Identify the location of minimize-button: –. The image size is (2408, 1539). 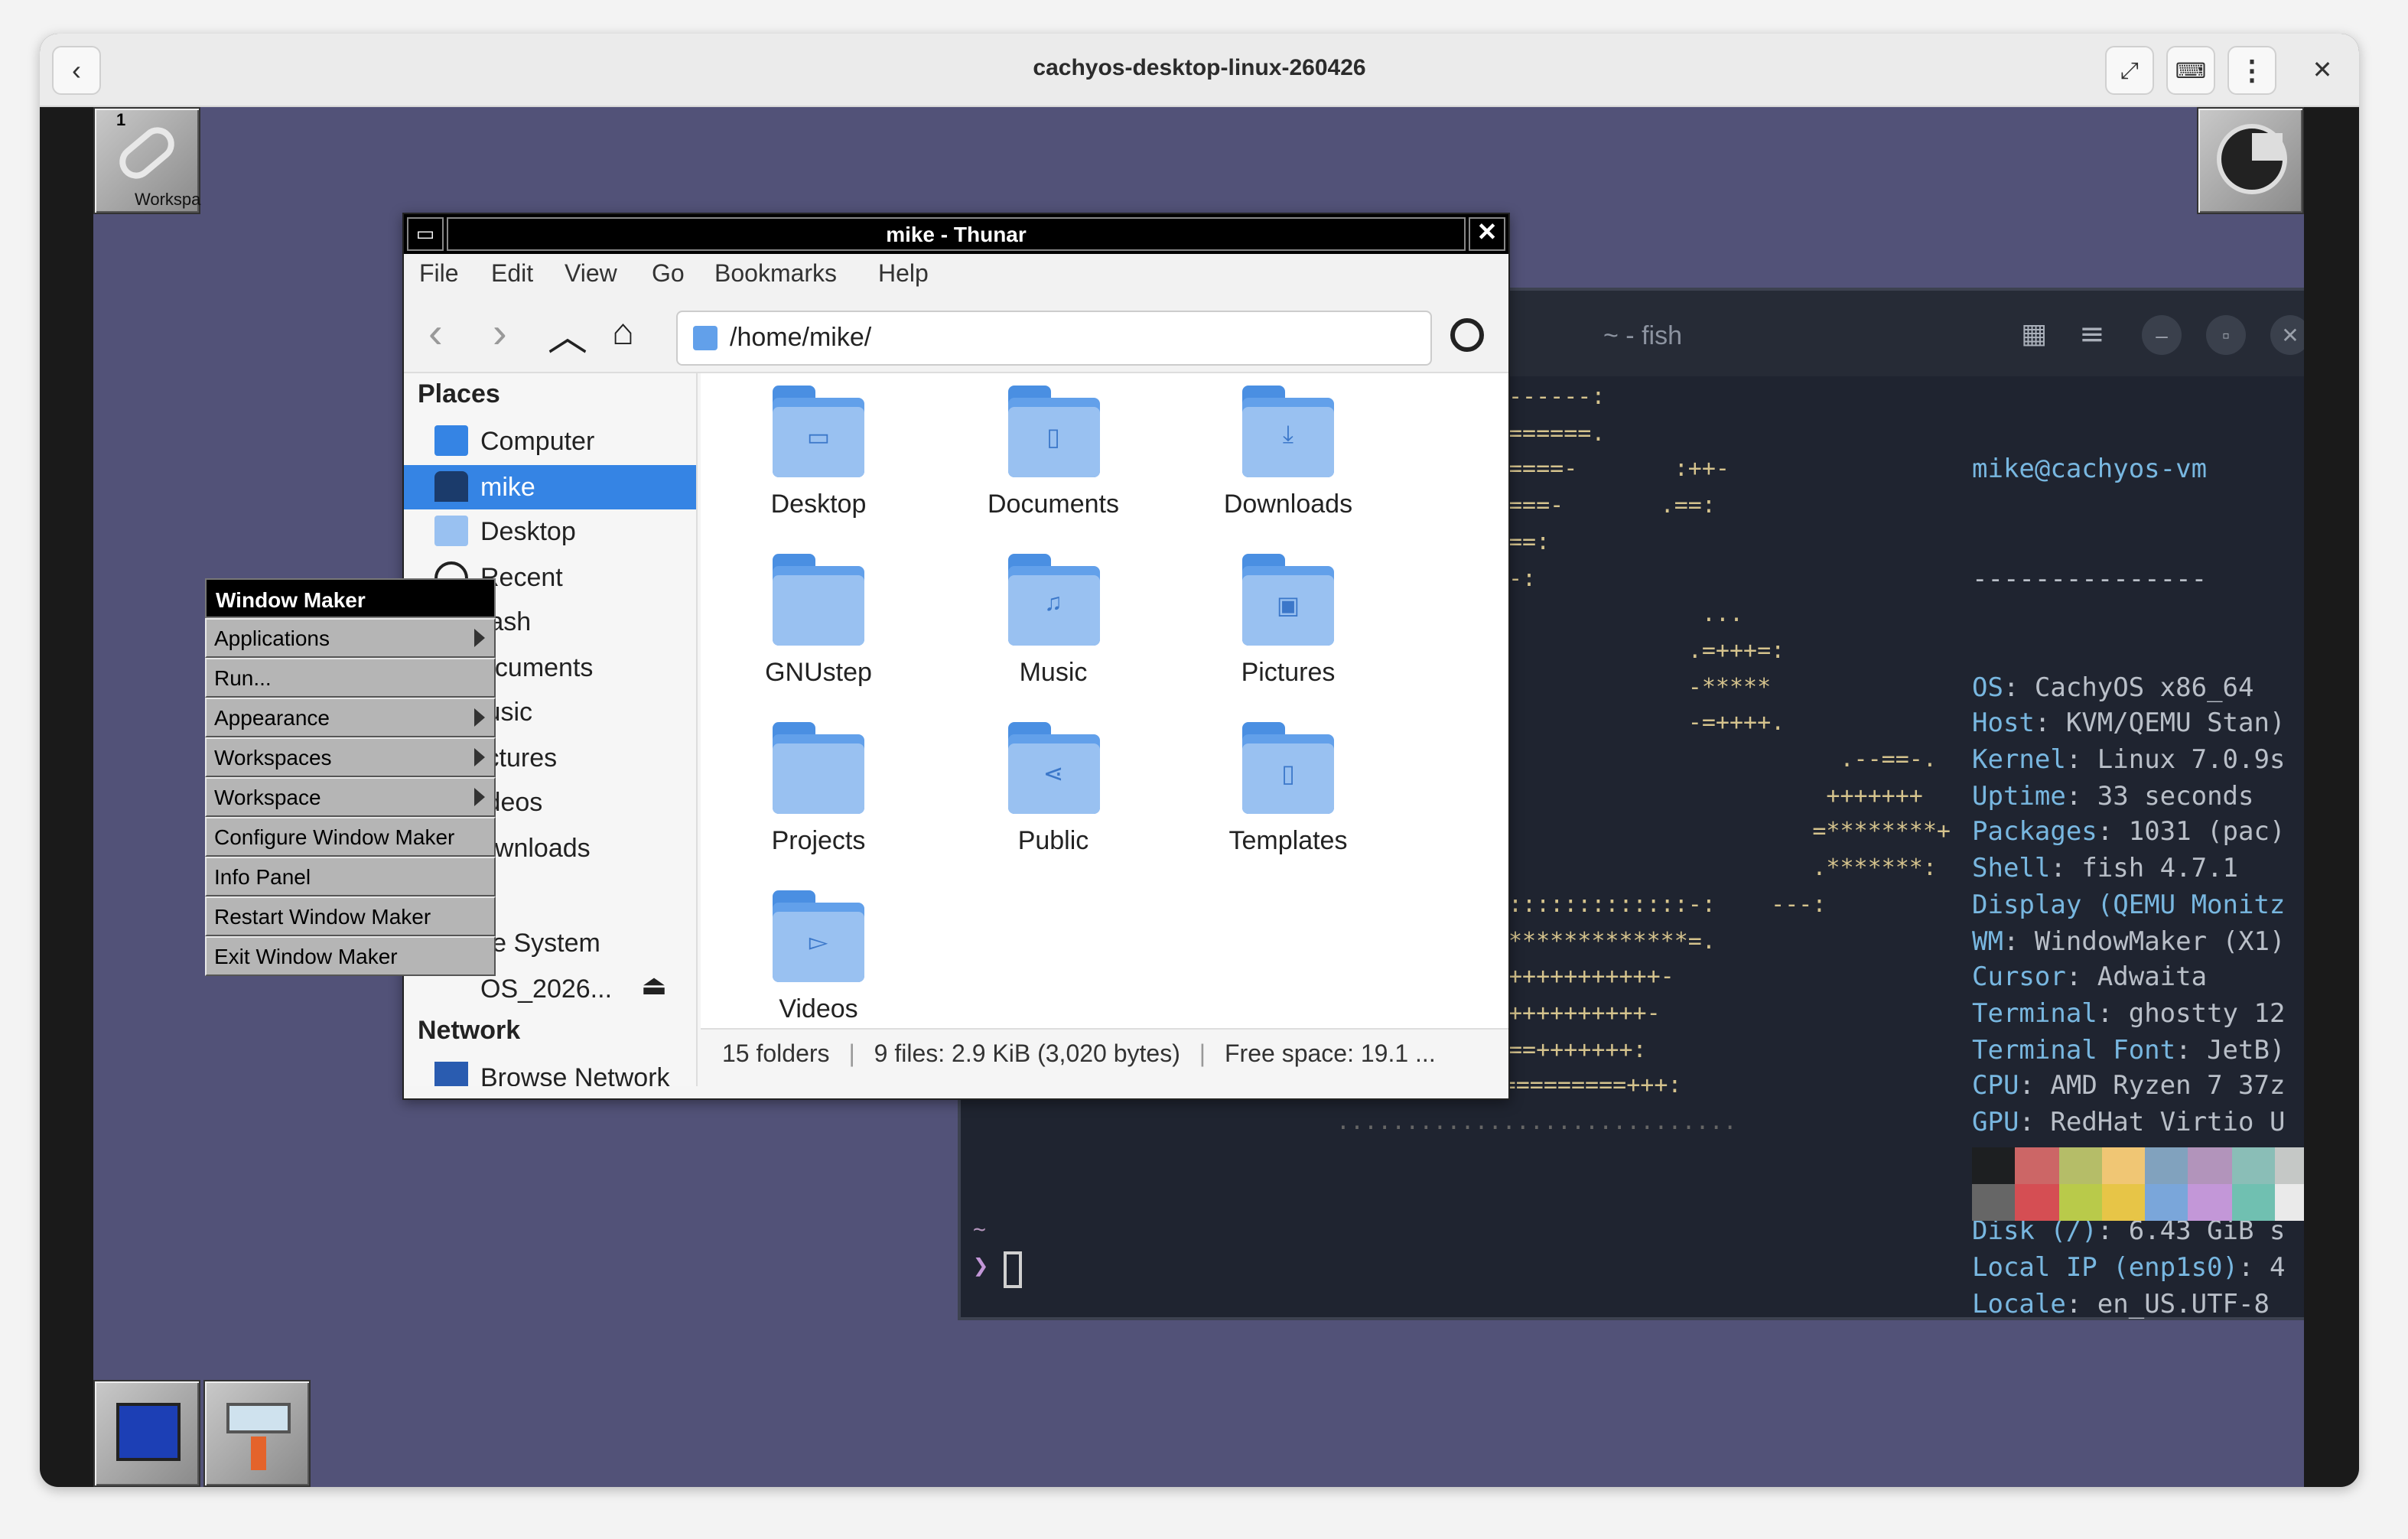
(2162, 335).